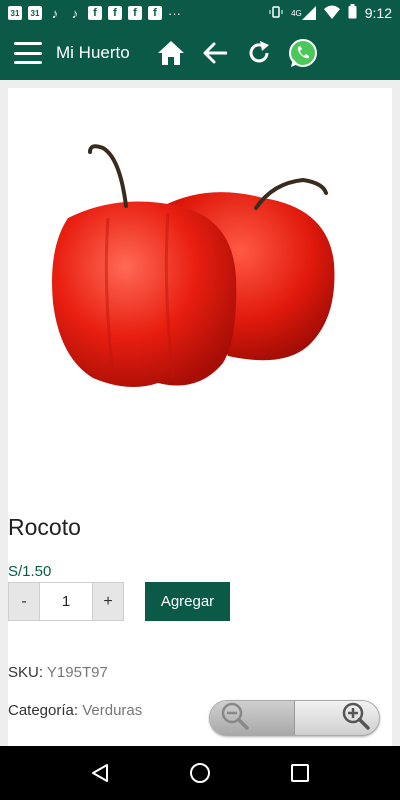 This screenshot has height=800, width=400. I want to click on zoom-in-icon, so click(356, 718).